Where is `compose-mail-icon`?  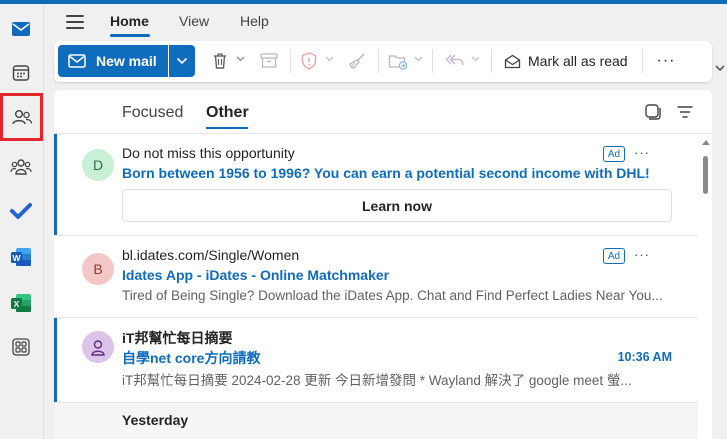 compose-mail-icon is located at coordinates (77, 61).